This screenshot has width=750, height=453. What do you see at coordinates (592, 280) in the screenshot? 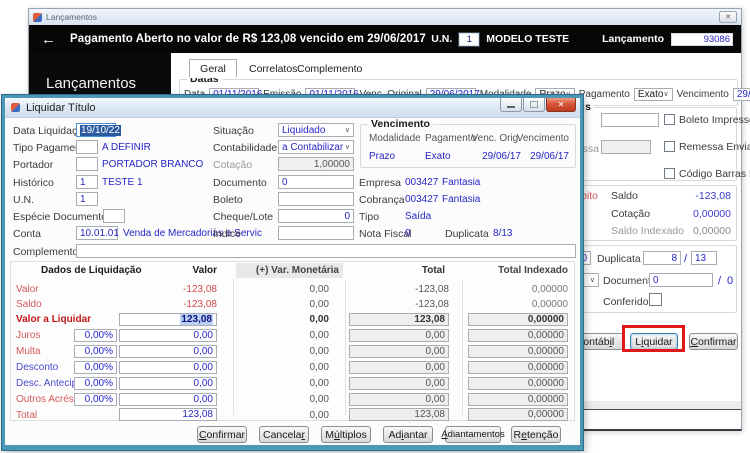
I see `chevron-down-icon: ∨` at bounding box center [592, 280].